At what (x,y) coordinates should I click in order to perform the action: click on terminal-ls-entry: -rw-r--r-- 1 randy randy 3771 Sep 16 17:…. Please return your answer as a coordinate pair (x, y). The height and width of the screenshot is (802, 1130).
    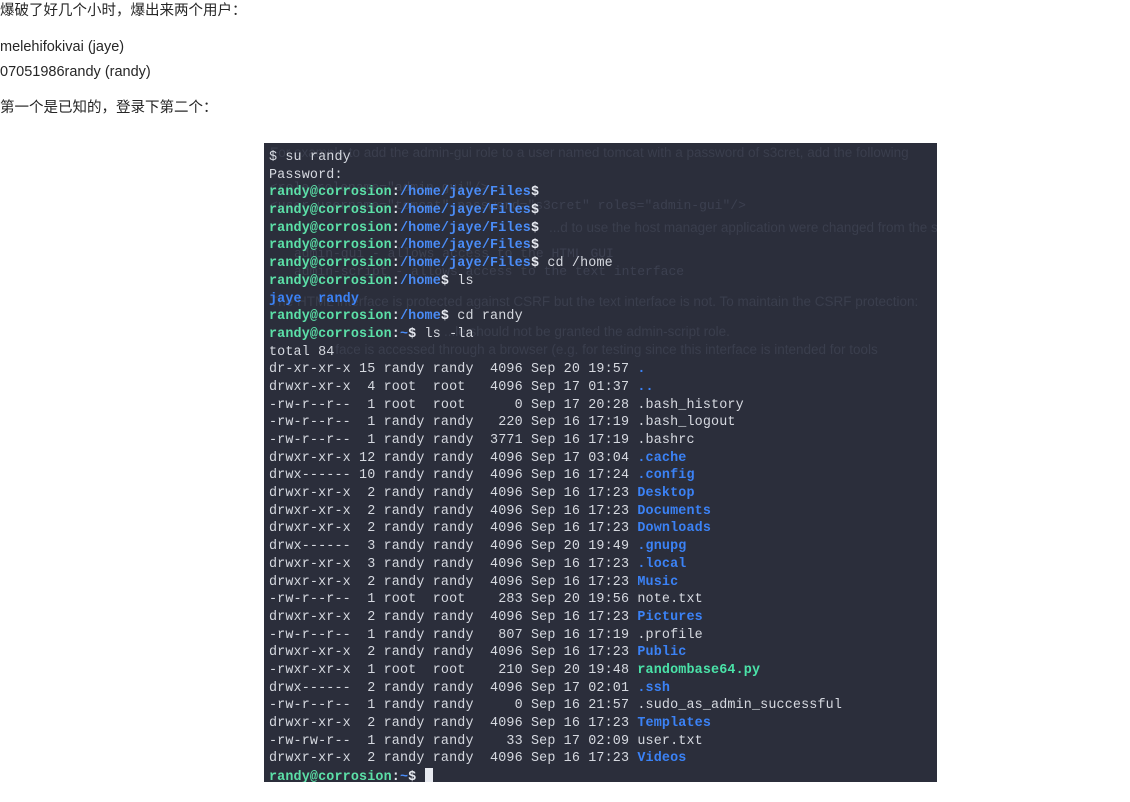
    Looking at the image, I should click on (482, 440).